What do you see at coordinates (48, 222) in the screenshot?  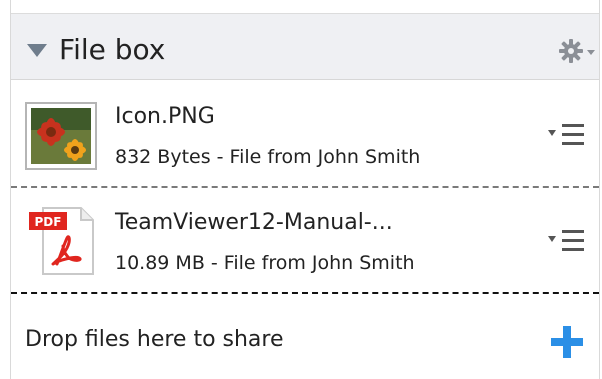 I see `pdf-badge-text: PDF` at bounding box center [48, 222].